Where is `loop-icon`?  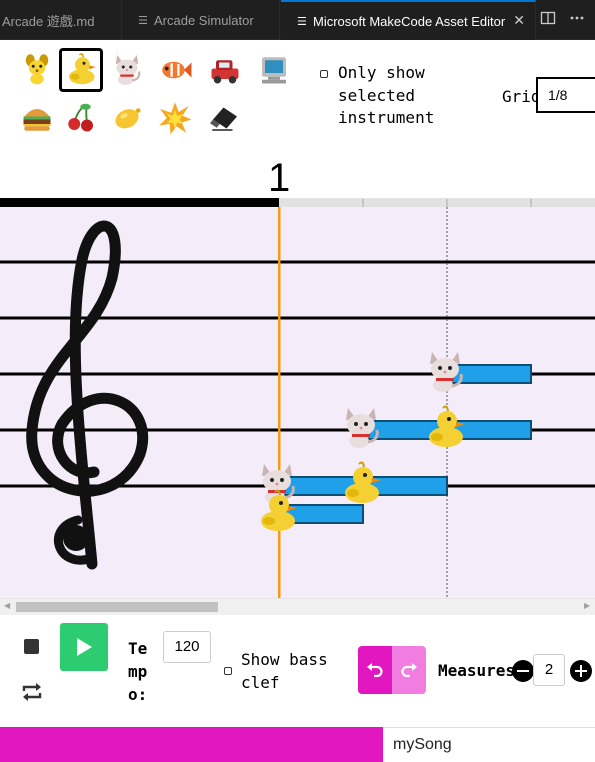
loop-icon is located at coordinates (32, 692).